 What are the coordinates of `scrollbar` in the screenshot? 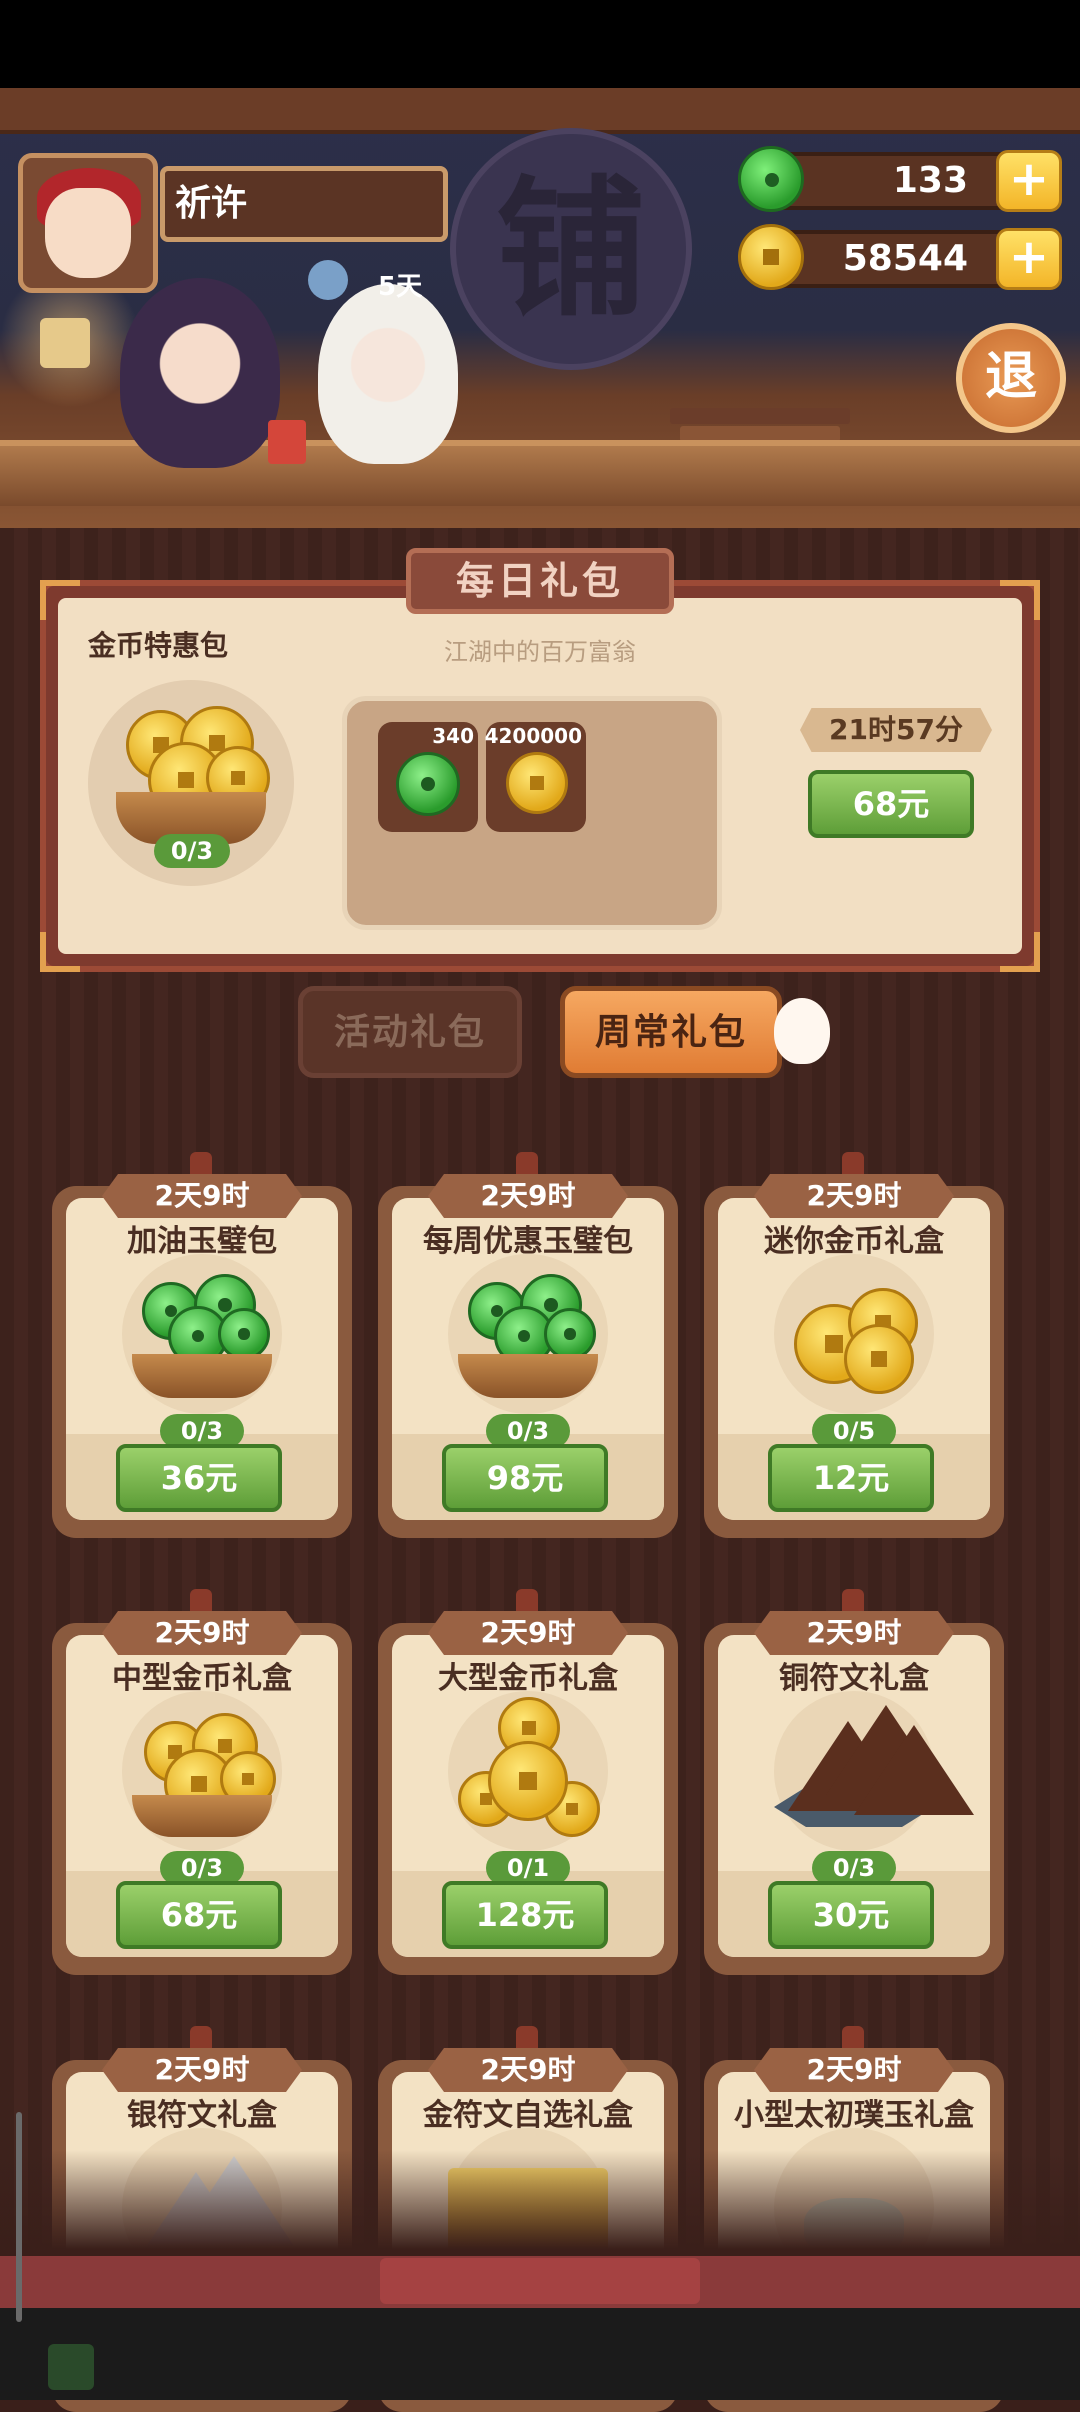 It's located at (19, 2217).